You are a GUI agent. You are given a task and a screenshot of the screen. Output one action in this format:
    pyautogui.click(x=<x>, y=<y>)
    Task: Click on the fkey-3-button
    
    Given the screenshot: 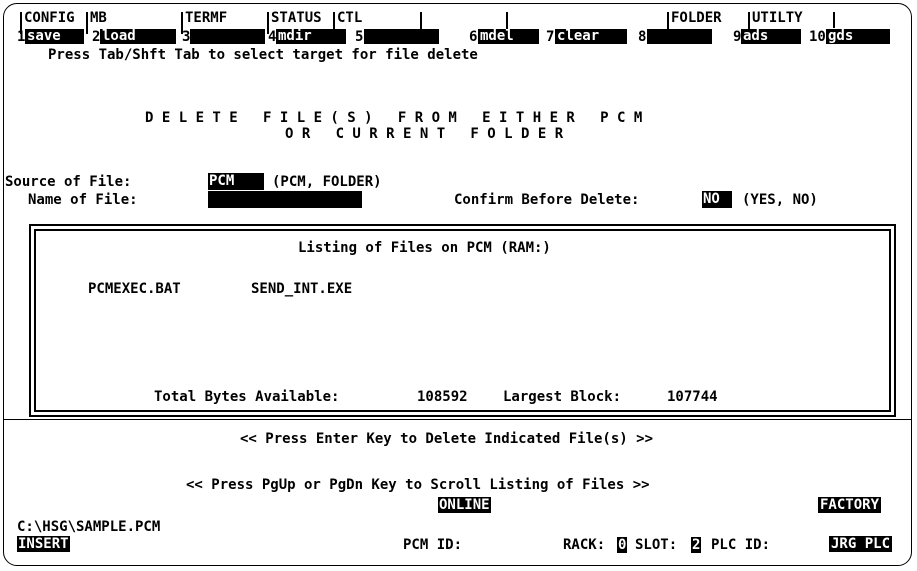 What is the action you would take?
    pyautogui.click(x=227, y=36)
    